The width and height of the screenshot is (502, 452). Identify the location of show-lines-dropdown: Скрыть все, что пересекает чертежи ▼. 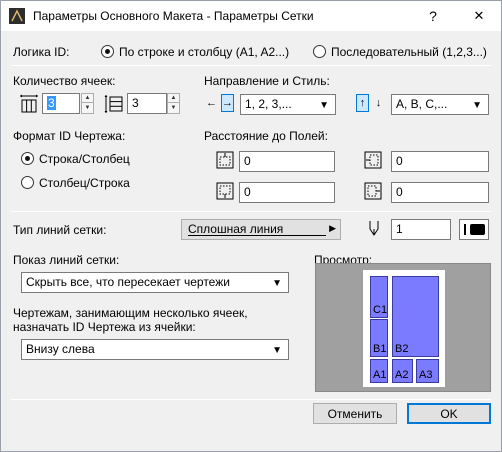
(155, 282).